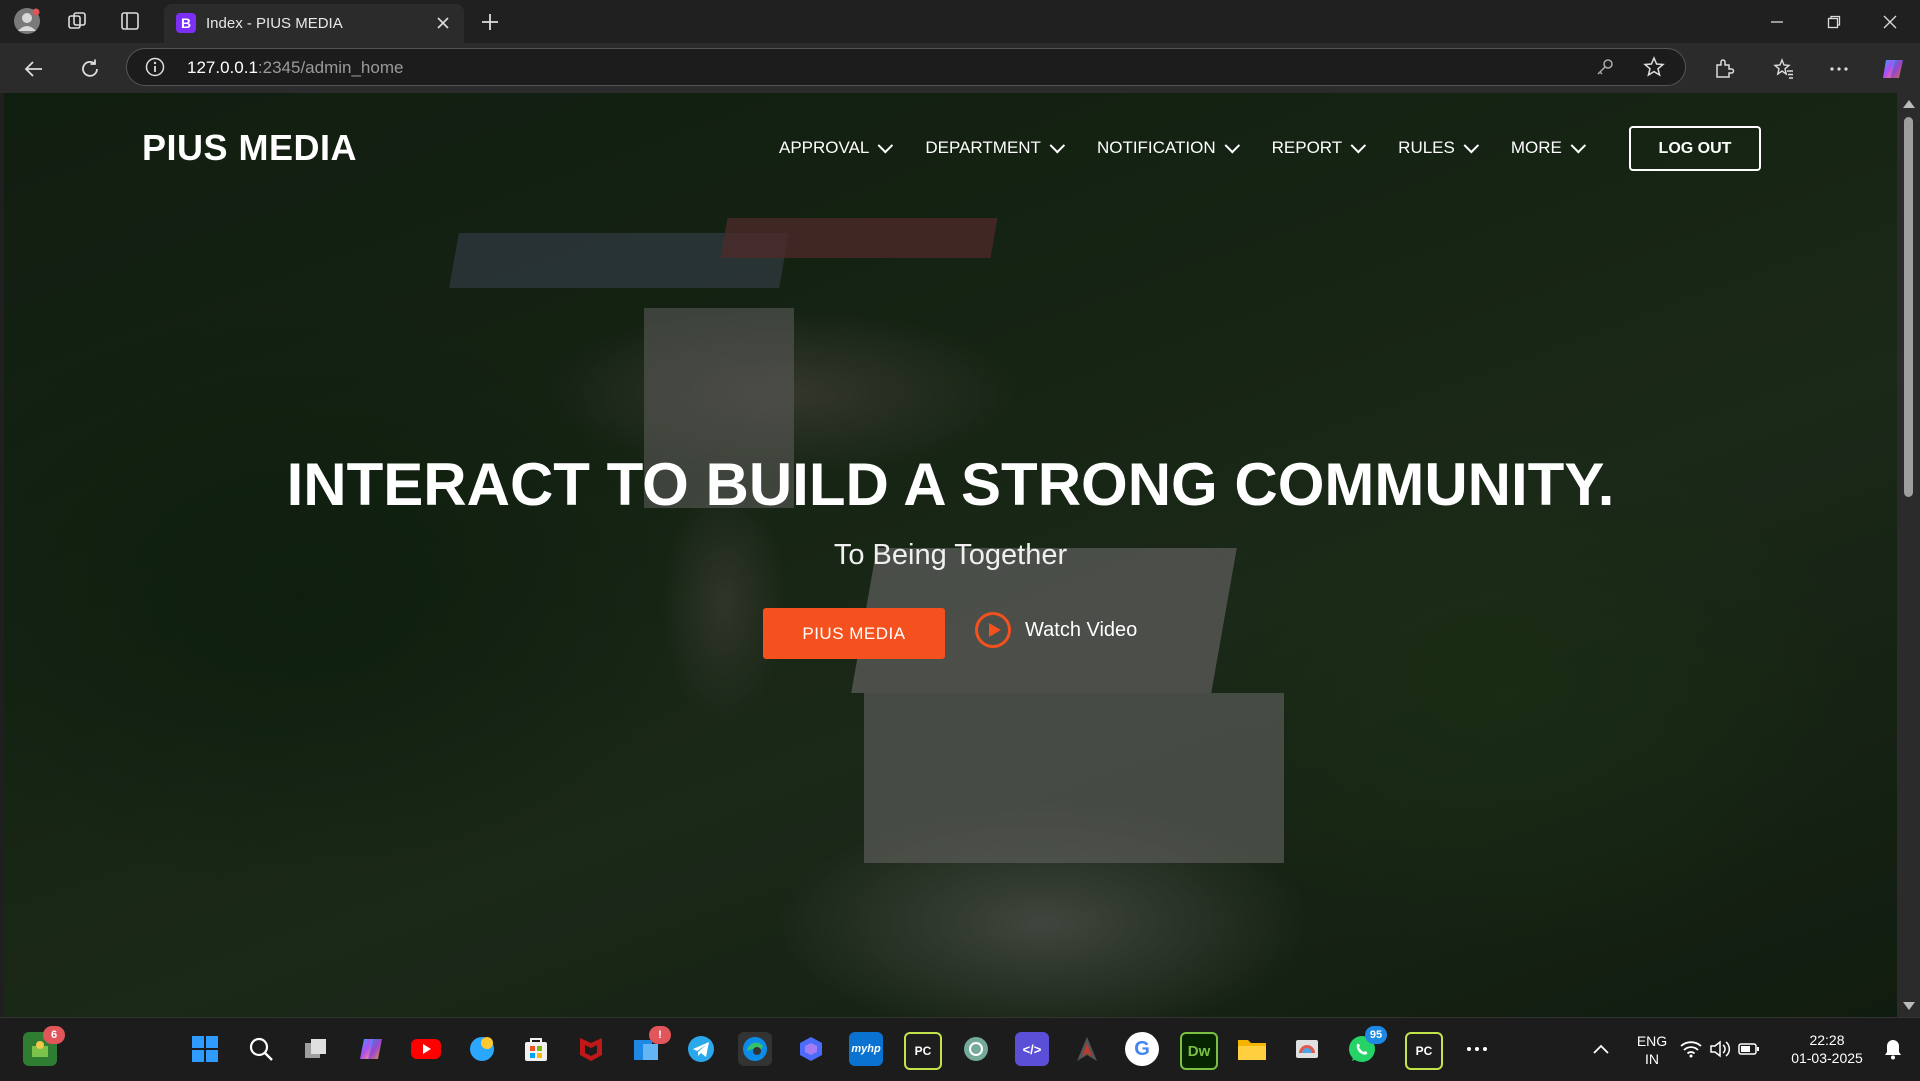 This screenshot has height=1081, width=1920. Describe the element at coordinates (983, 147) in the screenshot. I see `nav-label: DEPARTMENT` at that location.